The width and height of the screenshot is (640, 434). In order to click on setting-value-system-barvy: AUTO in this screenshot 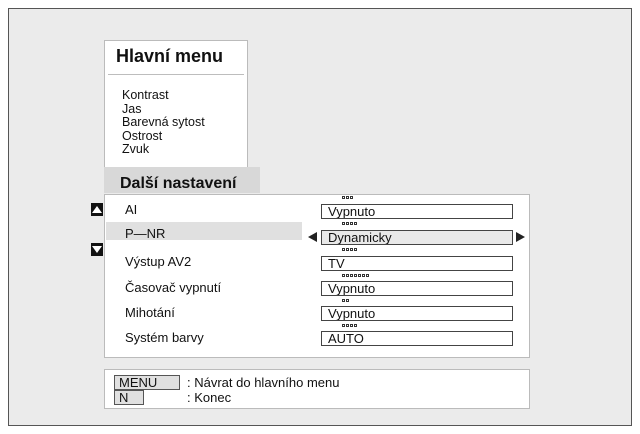, I will do `click(417, 338)`.